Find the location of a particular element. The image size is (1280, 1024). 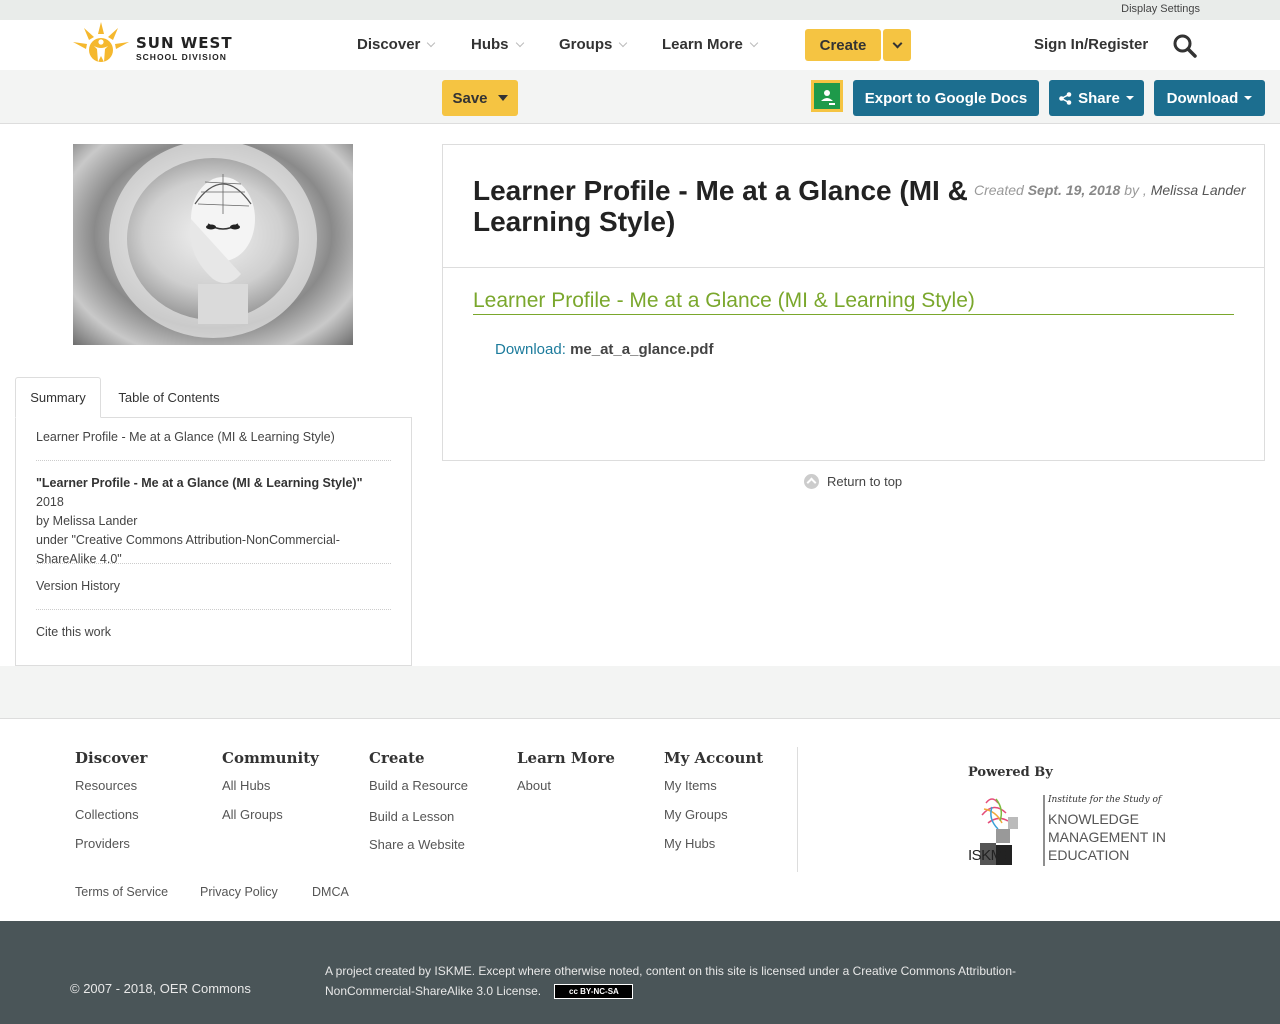

arrow-up-circle-icon is located at coordinates (811, 481).